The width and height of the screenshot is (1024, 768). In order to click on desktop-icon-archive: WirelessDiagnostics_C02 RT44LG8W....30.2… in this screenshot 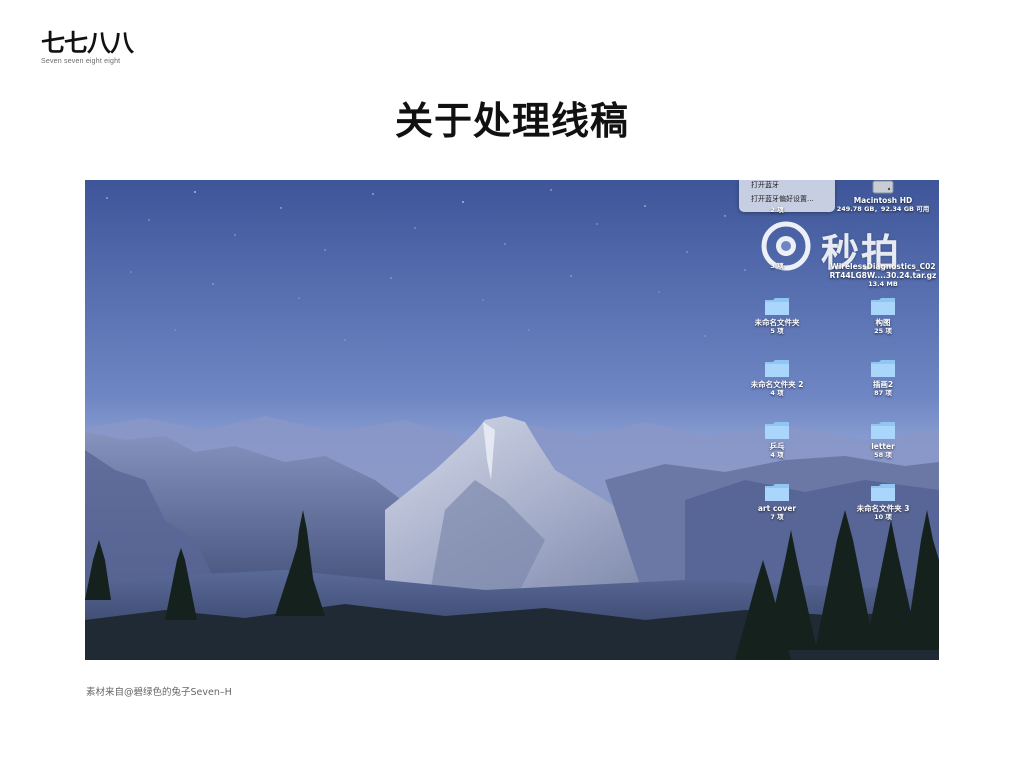, I will do `click(883, 275)`.